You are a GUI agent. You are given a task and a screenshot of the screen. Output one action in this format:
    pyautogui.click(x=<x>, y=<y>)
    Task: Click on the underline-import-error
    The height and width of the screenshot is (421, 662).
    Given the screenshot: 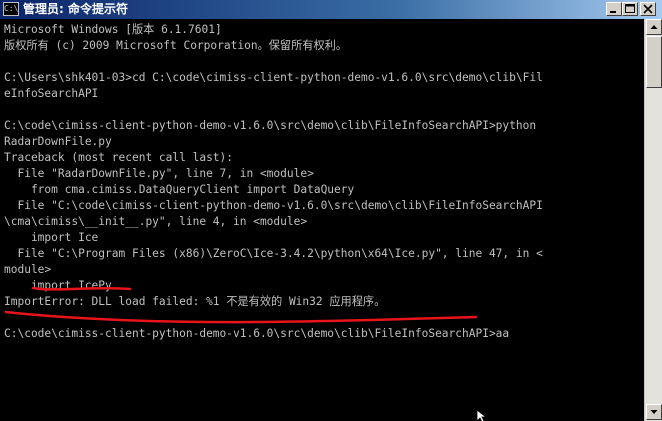 What is the action you would take?
    pyautogui.click(x=241, y=317)
    